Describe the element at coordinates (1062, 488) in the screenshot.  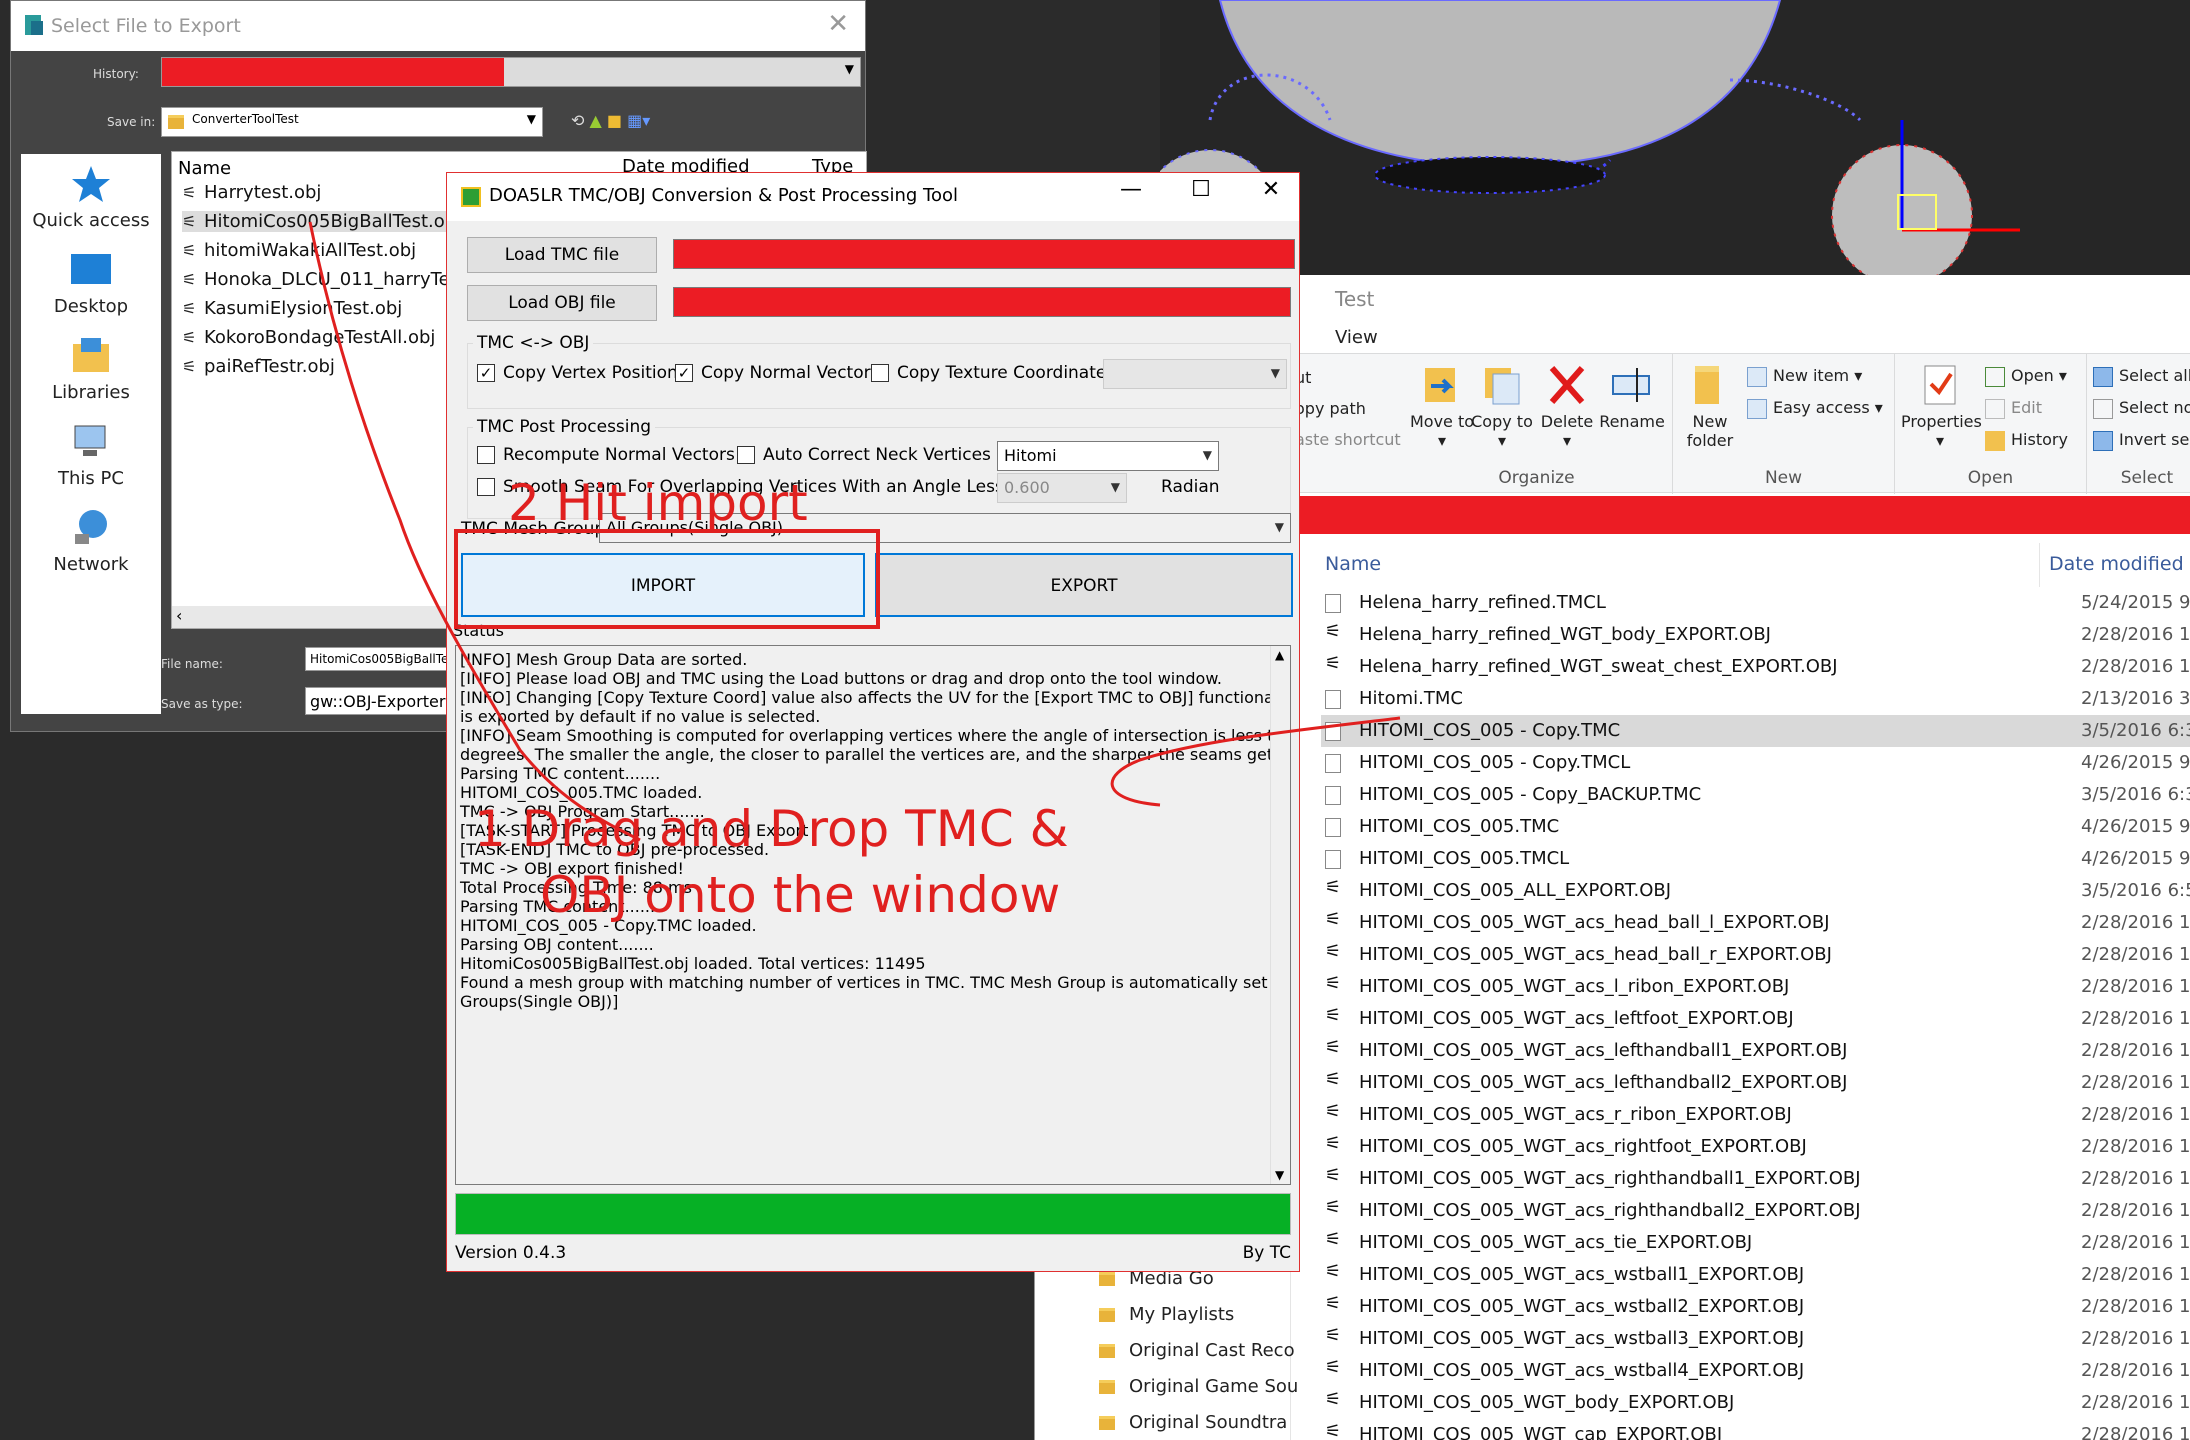
I see `angle-combo: 0.600 ▼` at that location.